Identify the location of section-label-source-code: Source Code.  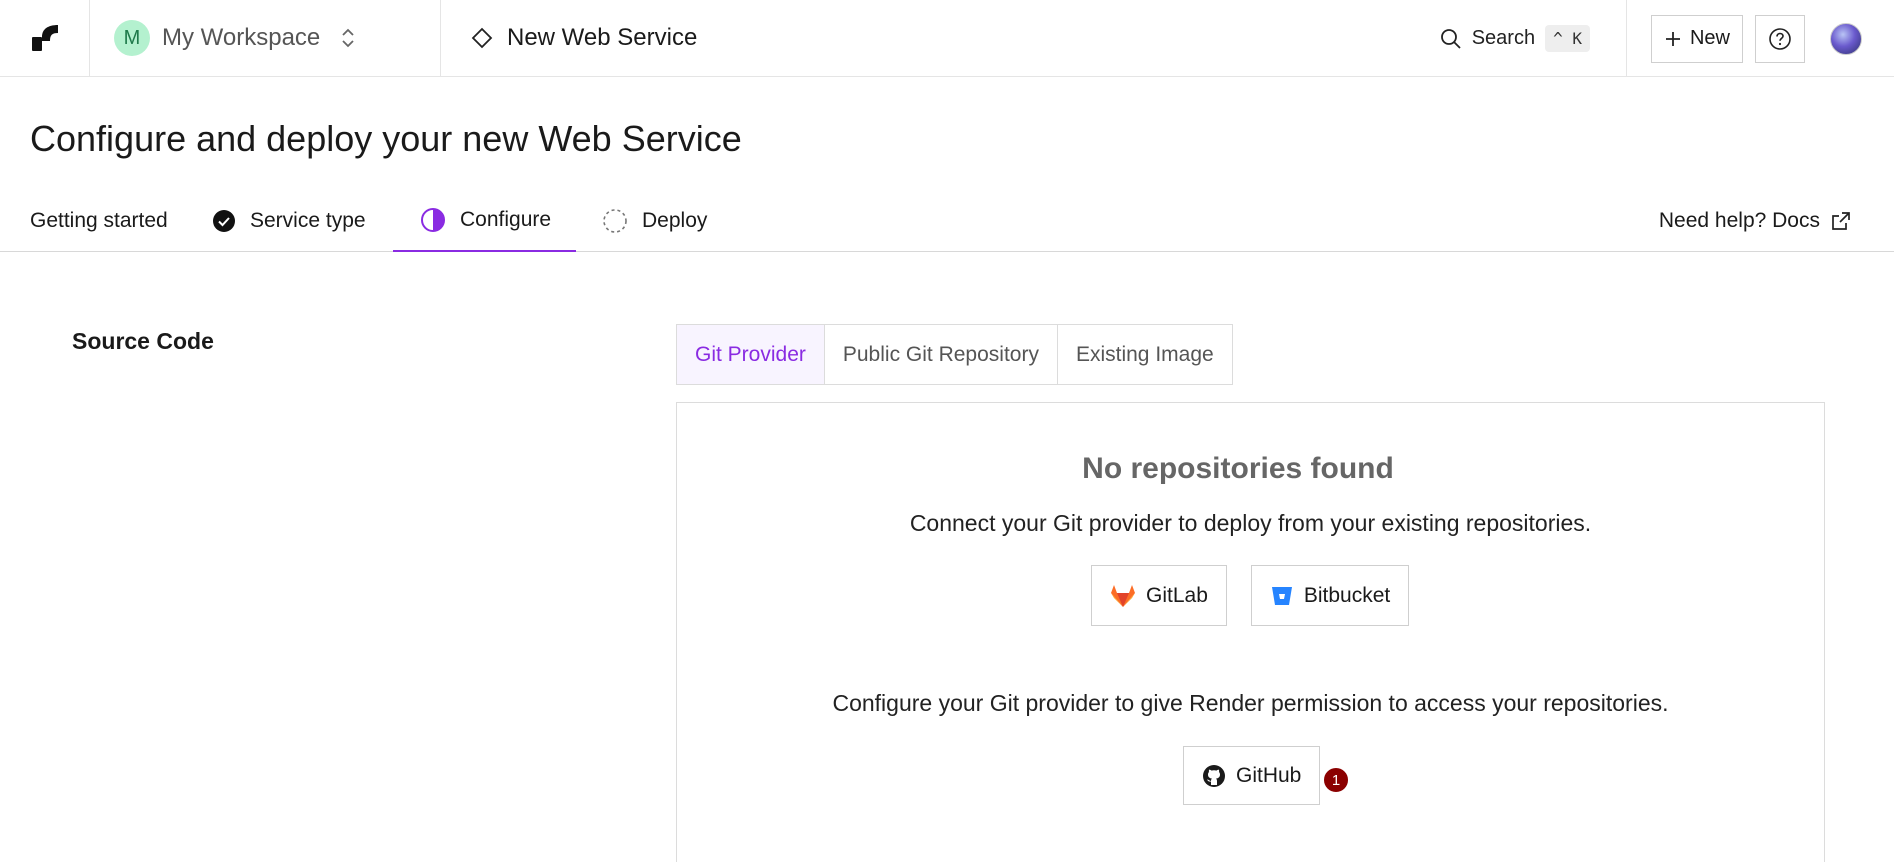
(143, 341).